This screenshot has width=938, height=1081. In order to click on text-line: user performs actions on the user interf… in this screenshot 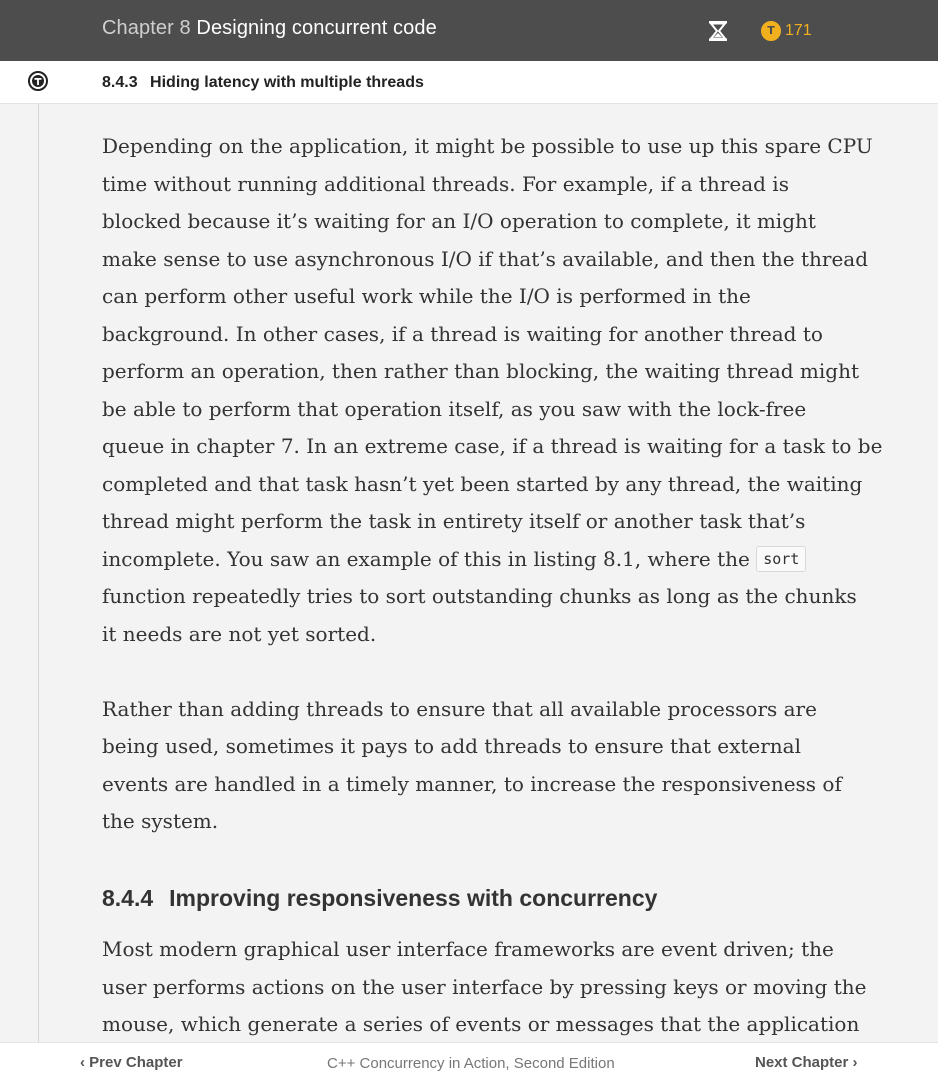, I will do `click(484, 986)`.